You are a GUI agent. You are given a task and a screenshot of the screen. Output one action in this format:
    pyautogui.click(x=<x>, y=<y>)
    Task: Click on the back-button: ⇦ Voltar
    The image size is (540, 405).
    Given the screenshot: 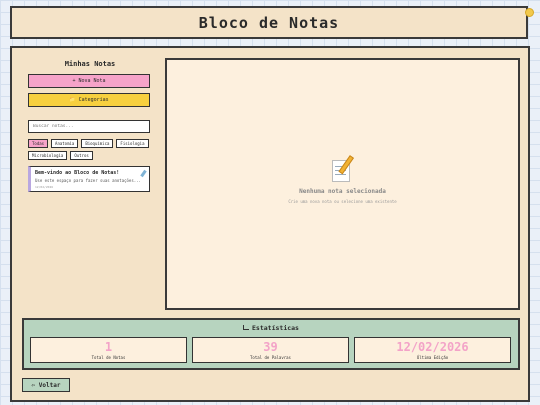 What is the action you would take?
    pyautogui.click(x=46, y=385)
    